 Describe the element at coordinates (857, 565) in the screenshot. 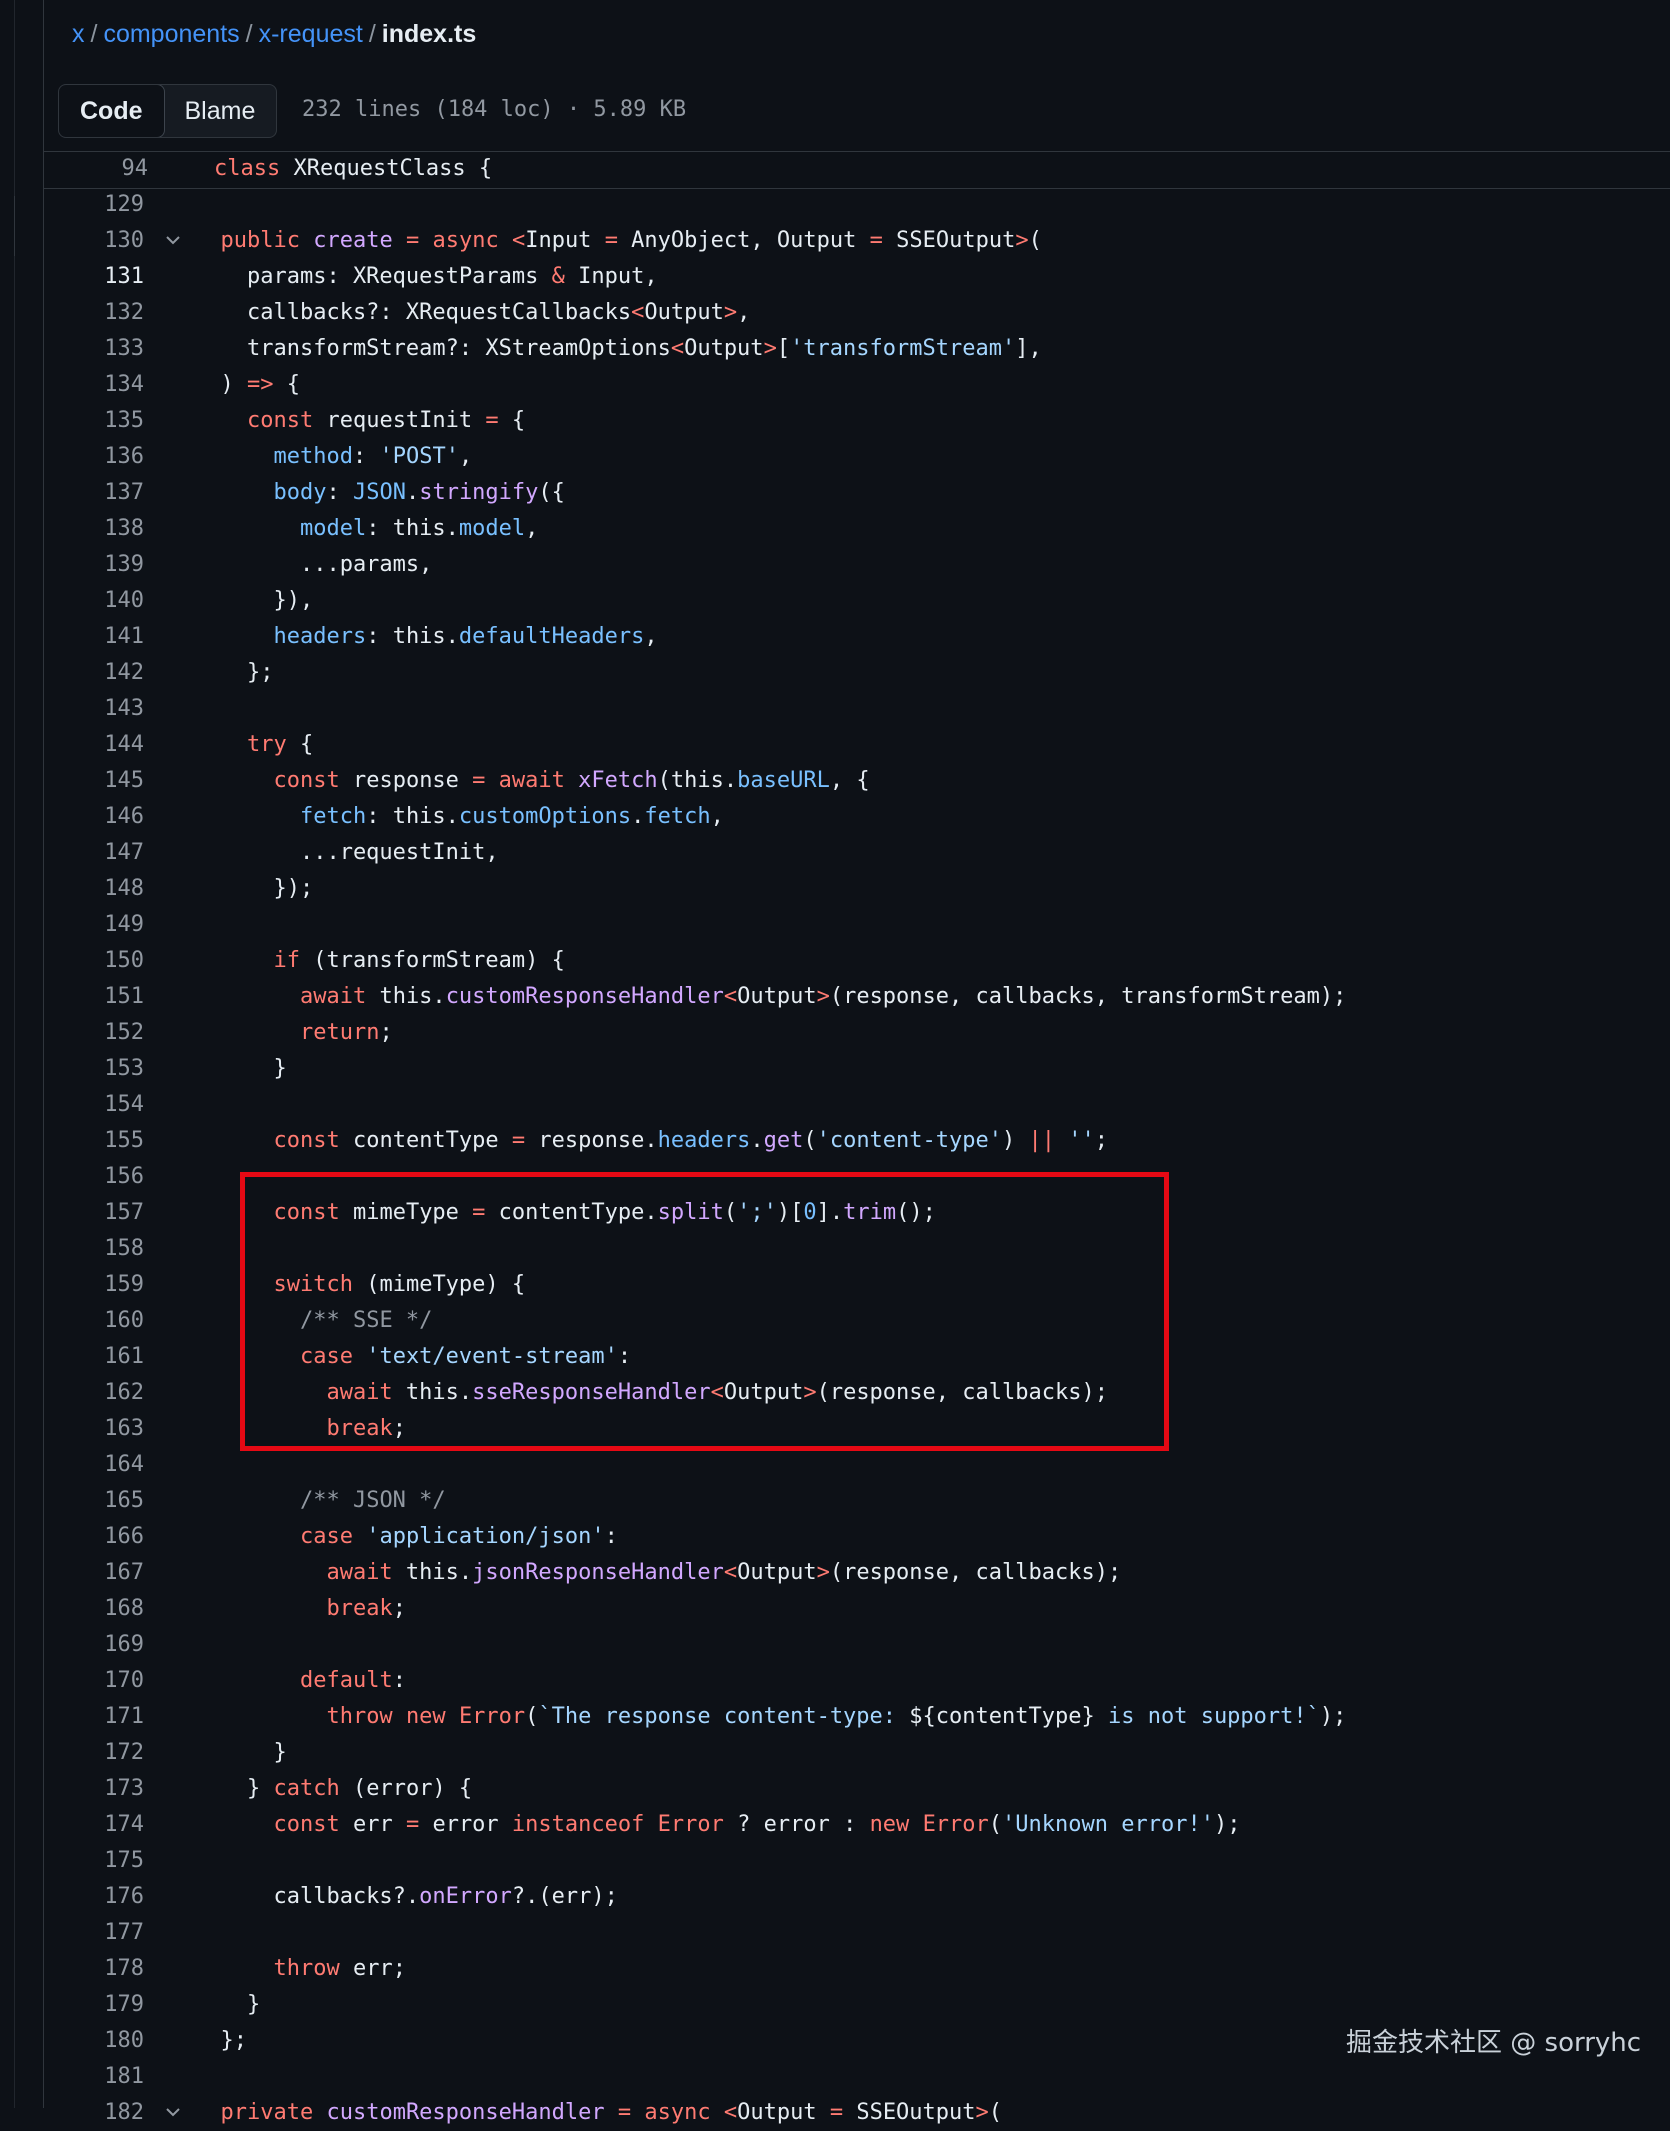

I see `code-line: 139 ...params,` at that location.